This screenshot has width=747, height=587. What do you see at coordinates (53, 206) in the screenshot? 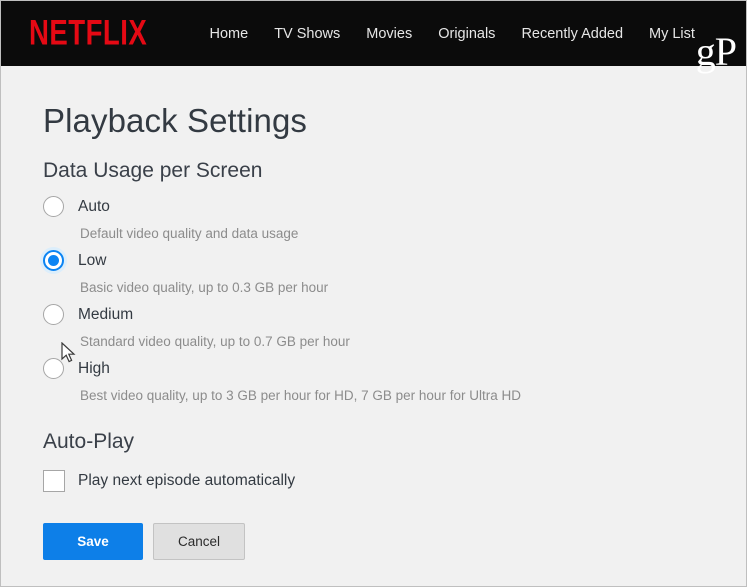
I see `radio-button-auto` at bounding box center [53, 206].